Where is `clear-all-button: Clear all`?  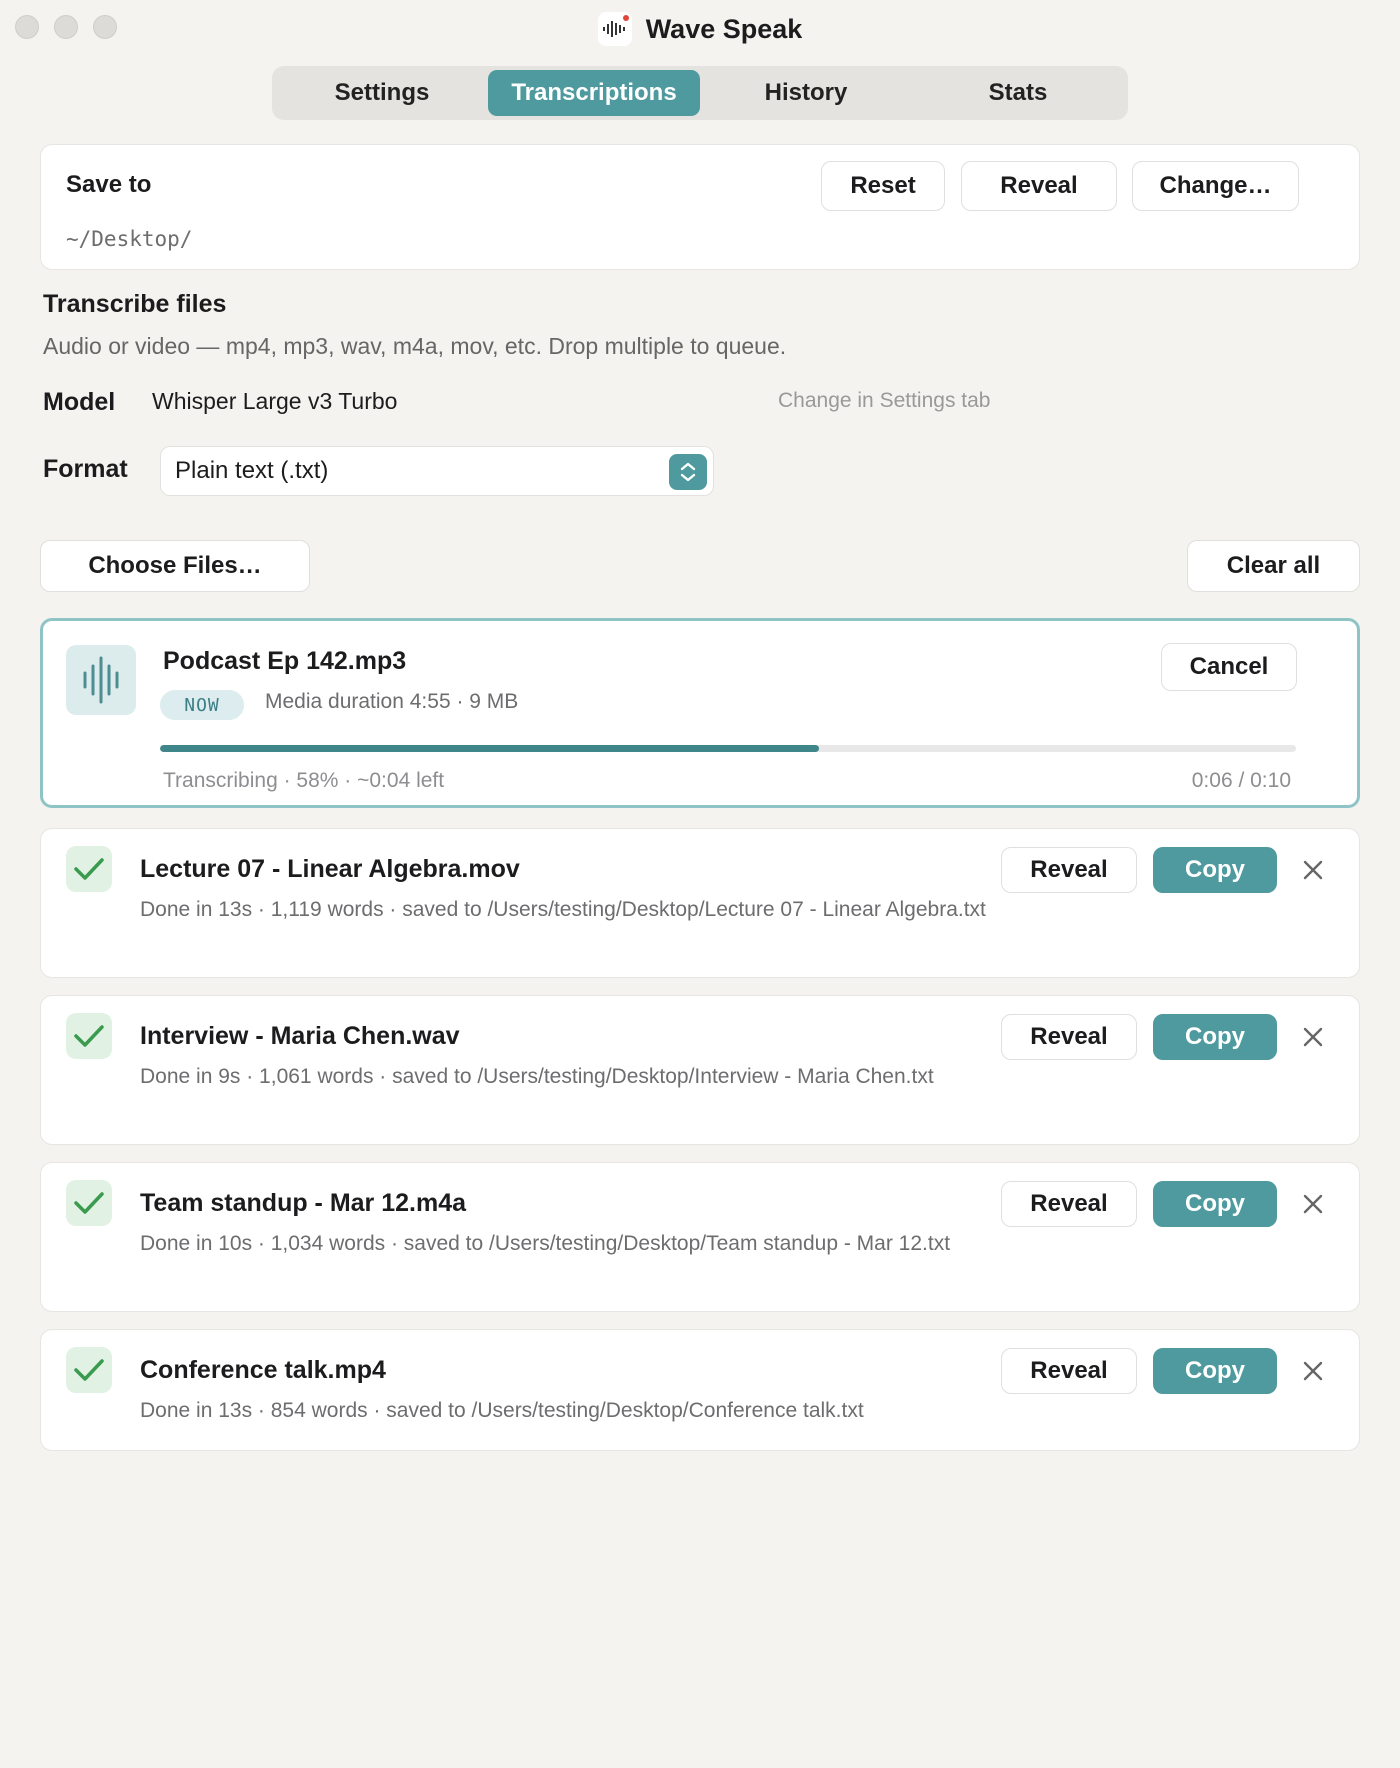
clear-all-button: Clear all is located at coordinates (1273, 566).